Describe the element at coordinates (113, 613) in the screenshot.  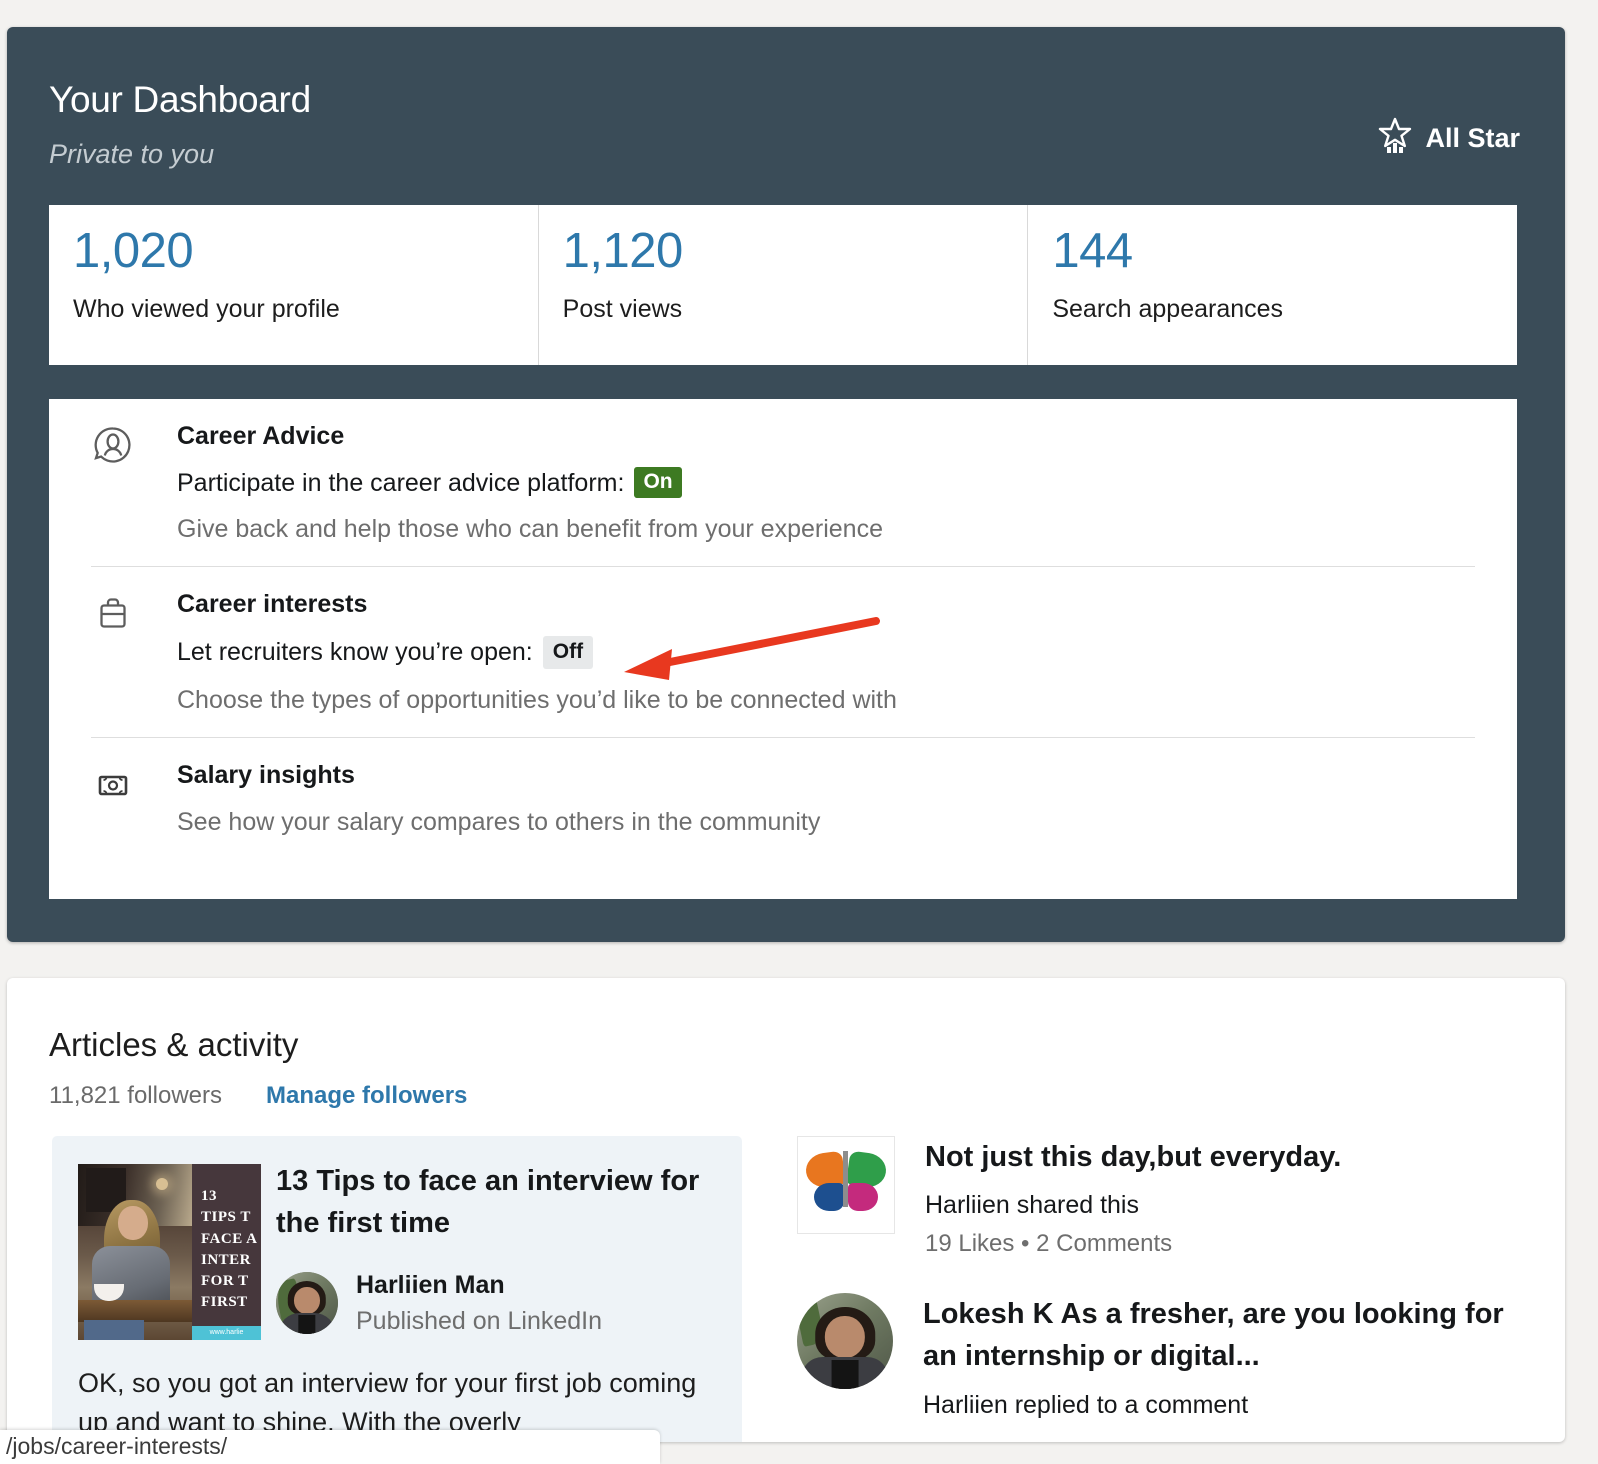
I see `briefcase-icon` at that location.